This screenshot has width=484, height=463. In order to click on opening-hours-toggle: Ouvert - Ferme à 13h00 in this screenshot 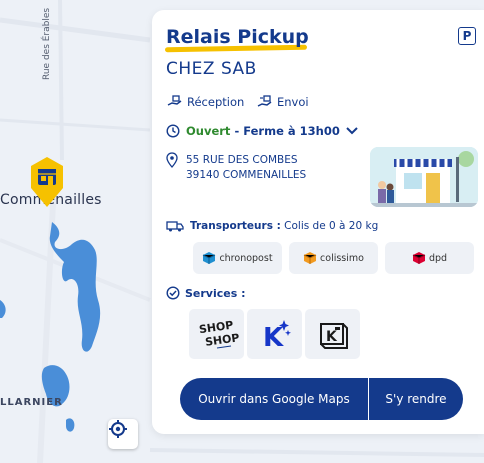, I will do `click(262, 131)`.